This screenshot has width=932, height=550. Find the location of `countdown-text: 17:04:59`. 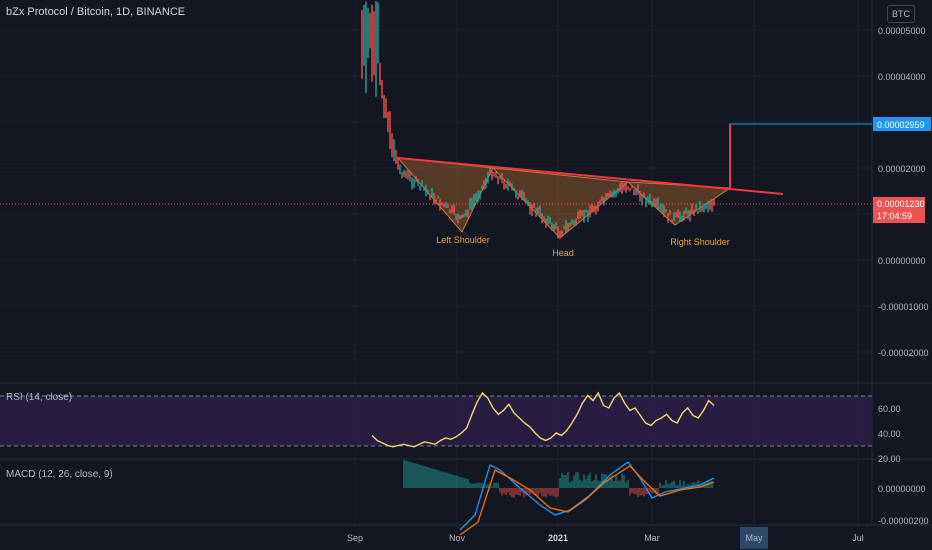

countdown-text: 17:04:59 is located at coordinates (894, 216).